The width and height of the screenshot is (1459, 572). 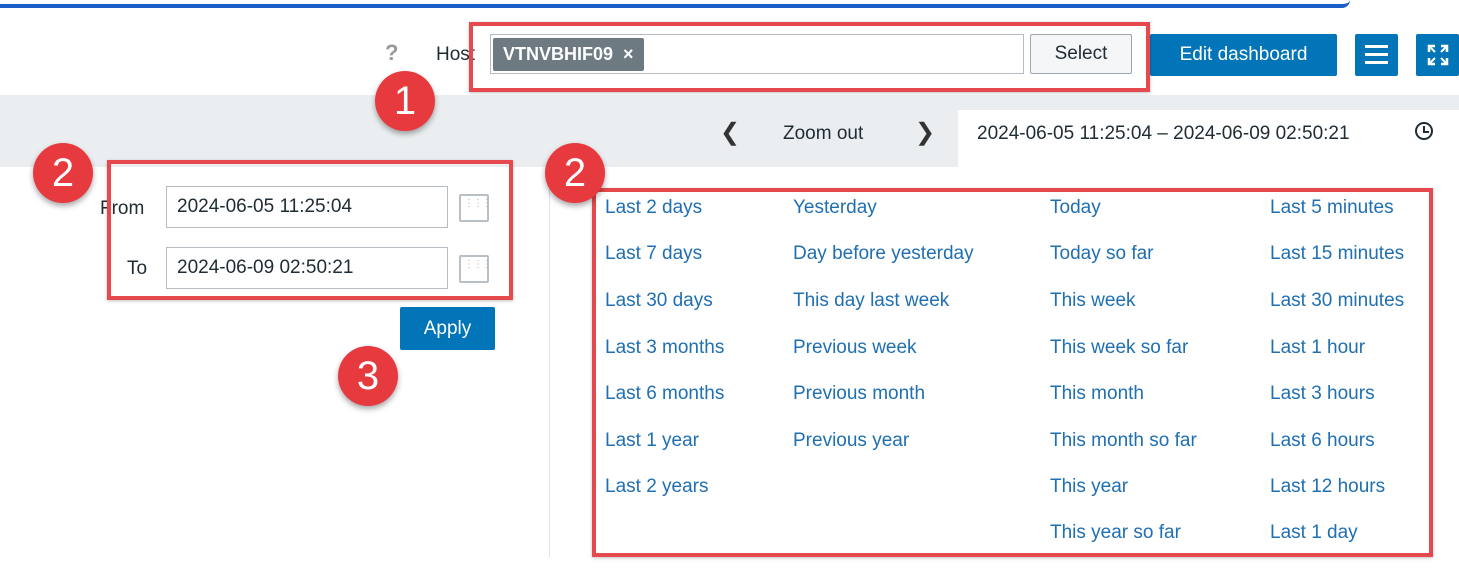 I want to click on top-strip, so click(x=675, y=4).